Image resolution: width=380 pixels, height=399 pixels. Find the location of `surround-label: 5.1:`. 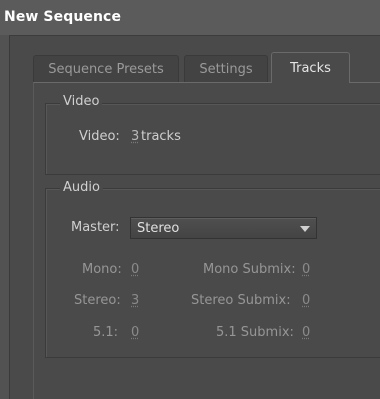

surround-label: 5.1: is located at coordinates (106, 332).